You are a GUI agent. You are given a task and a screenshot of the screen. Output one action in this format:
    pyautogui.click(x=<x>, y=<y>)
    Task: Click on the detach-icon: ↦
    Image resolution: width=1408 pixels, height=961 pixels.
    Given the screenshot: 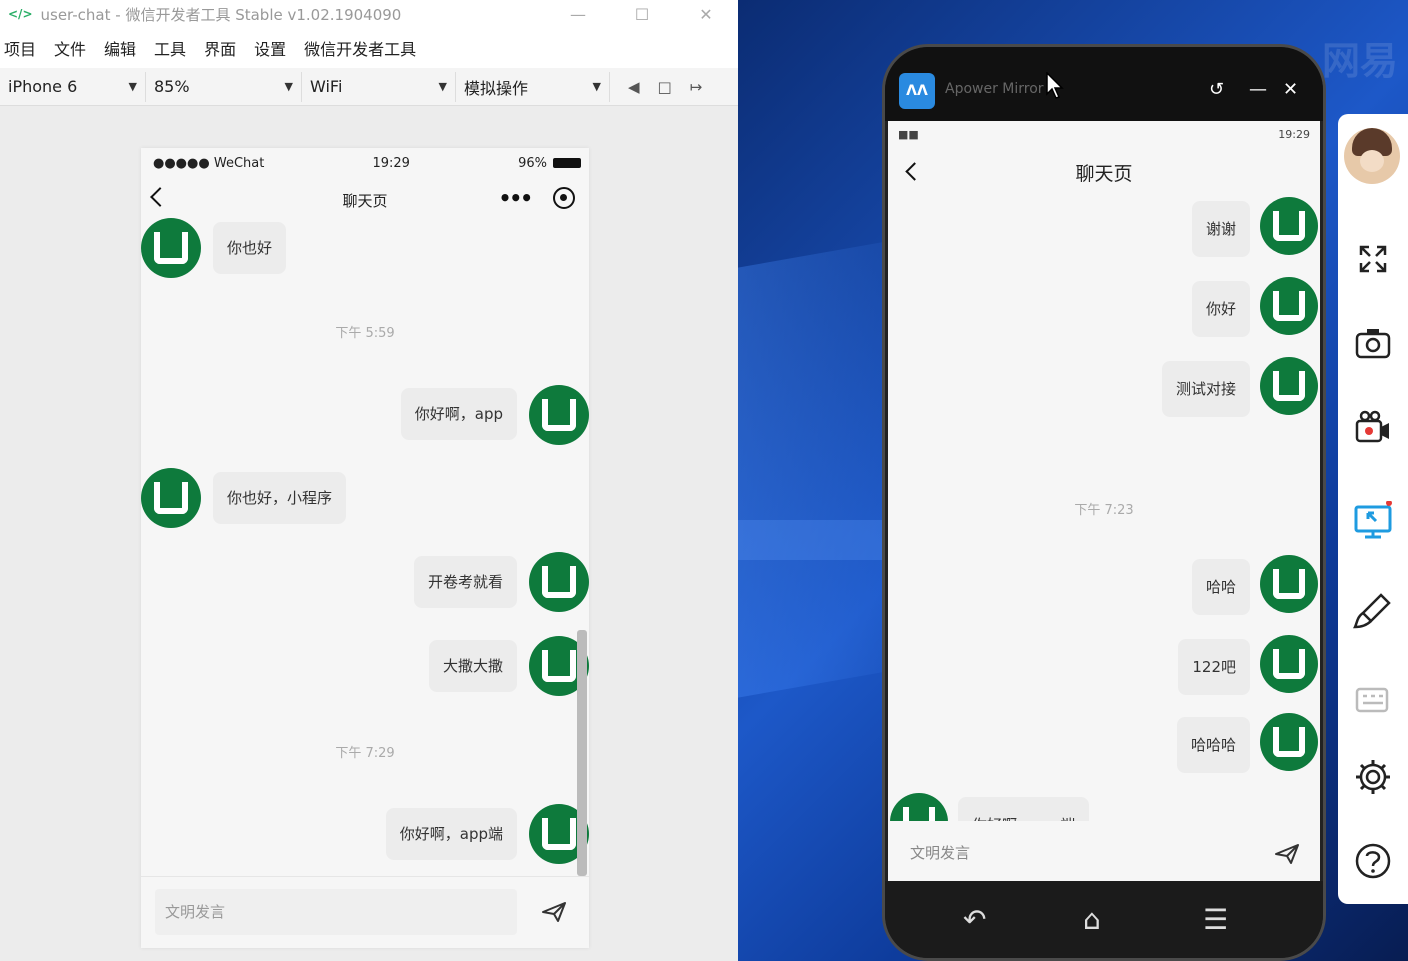 What is the action you would take?
    pyautogui.click(x=696, y=87)
    